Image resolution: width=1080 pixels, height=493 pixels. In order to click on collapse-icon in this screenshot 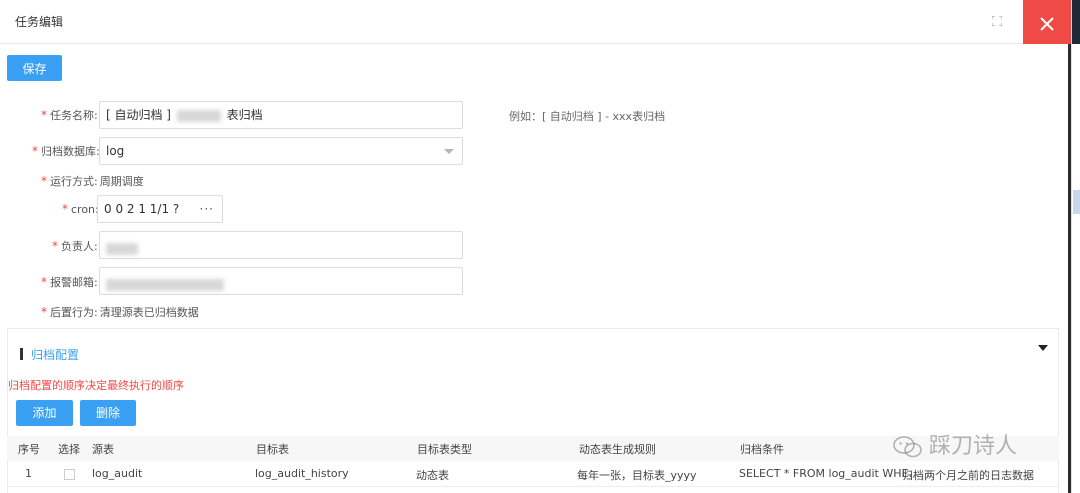, I will do `click(1043, 348)`.